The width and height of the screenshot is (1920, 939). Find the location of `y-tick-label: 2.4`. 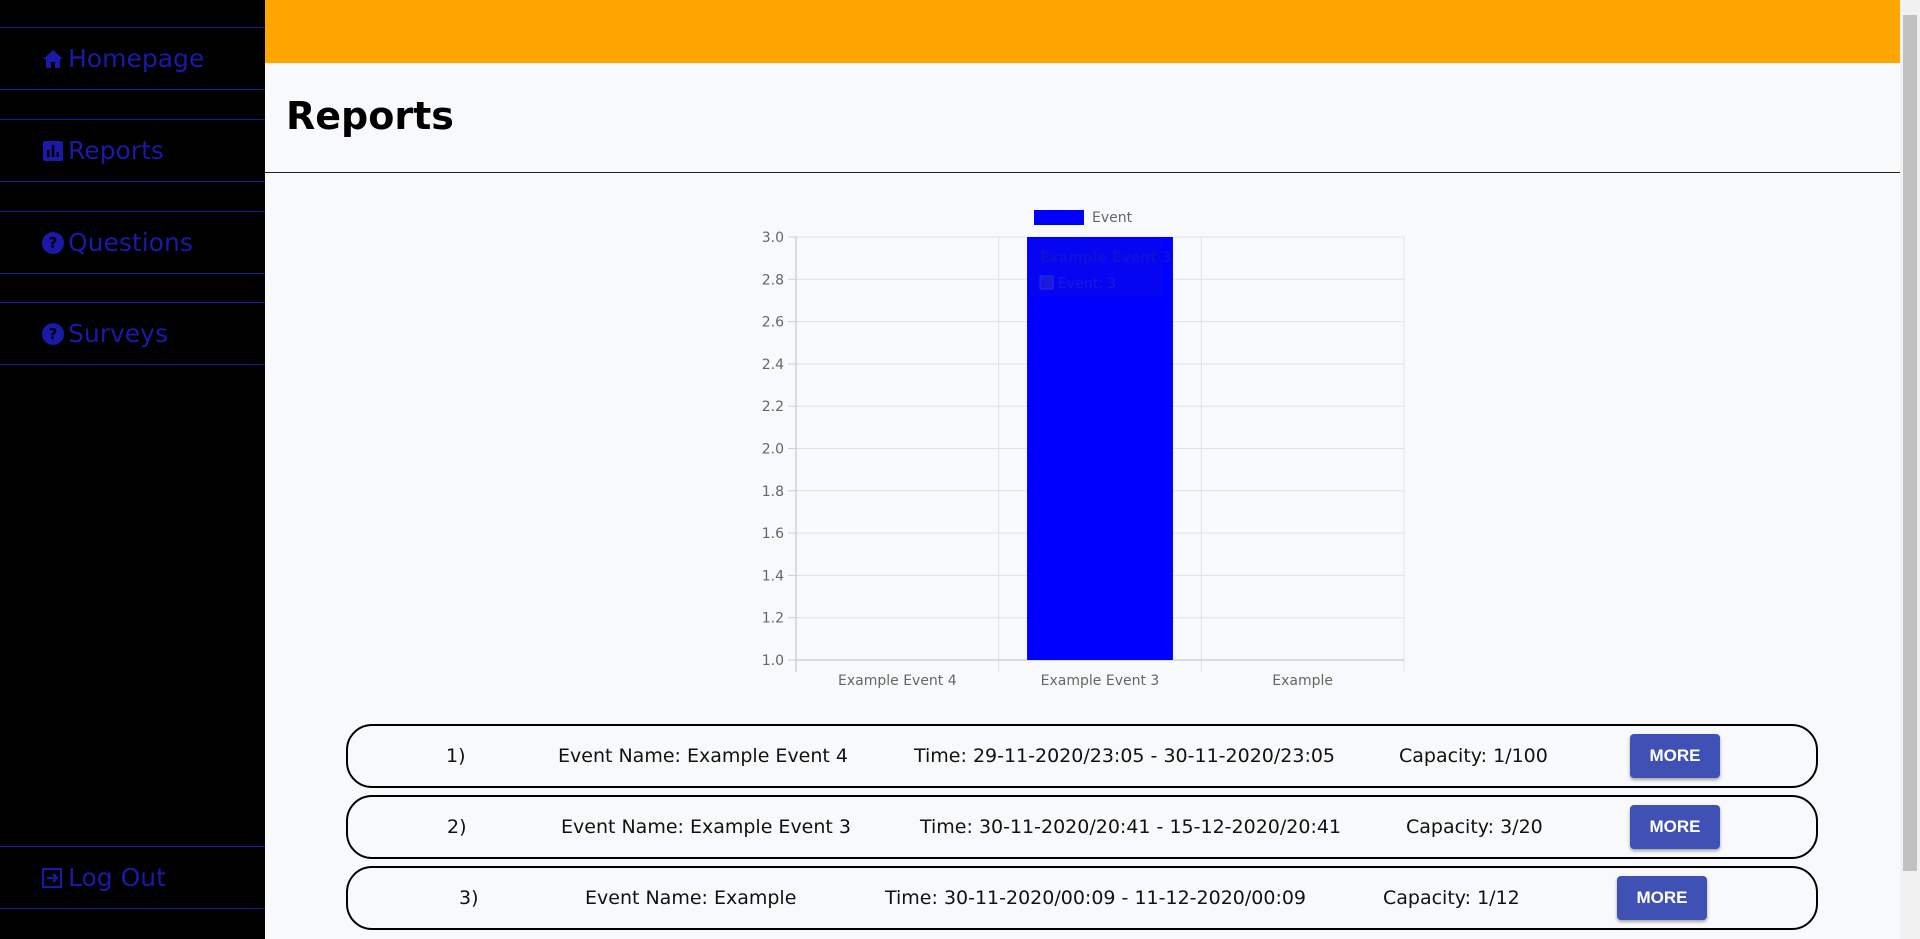

y-tick-label: 2.4 is located at coordinates (773, 365).